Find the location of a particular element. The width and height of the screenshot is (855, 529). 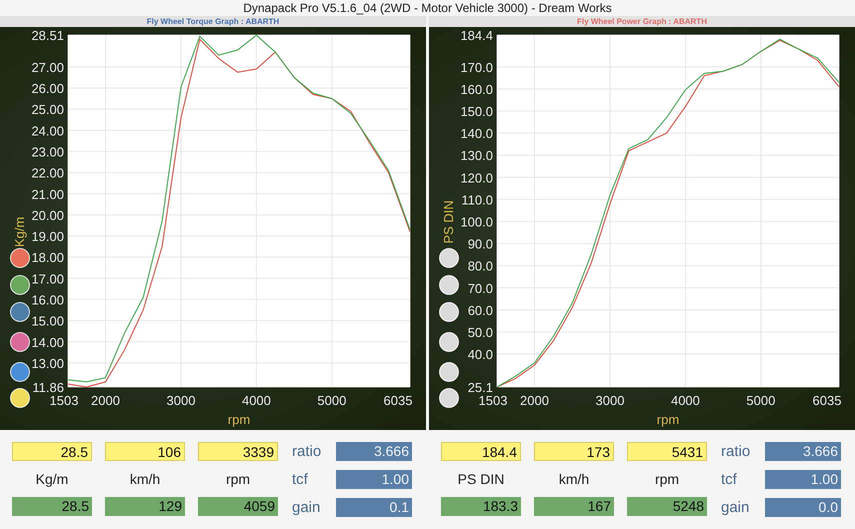

peak-value: 5248 is located at coordinates (667, 506).